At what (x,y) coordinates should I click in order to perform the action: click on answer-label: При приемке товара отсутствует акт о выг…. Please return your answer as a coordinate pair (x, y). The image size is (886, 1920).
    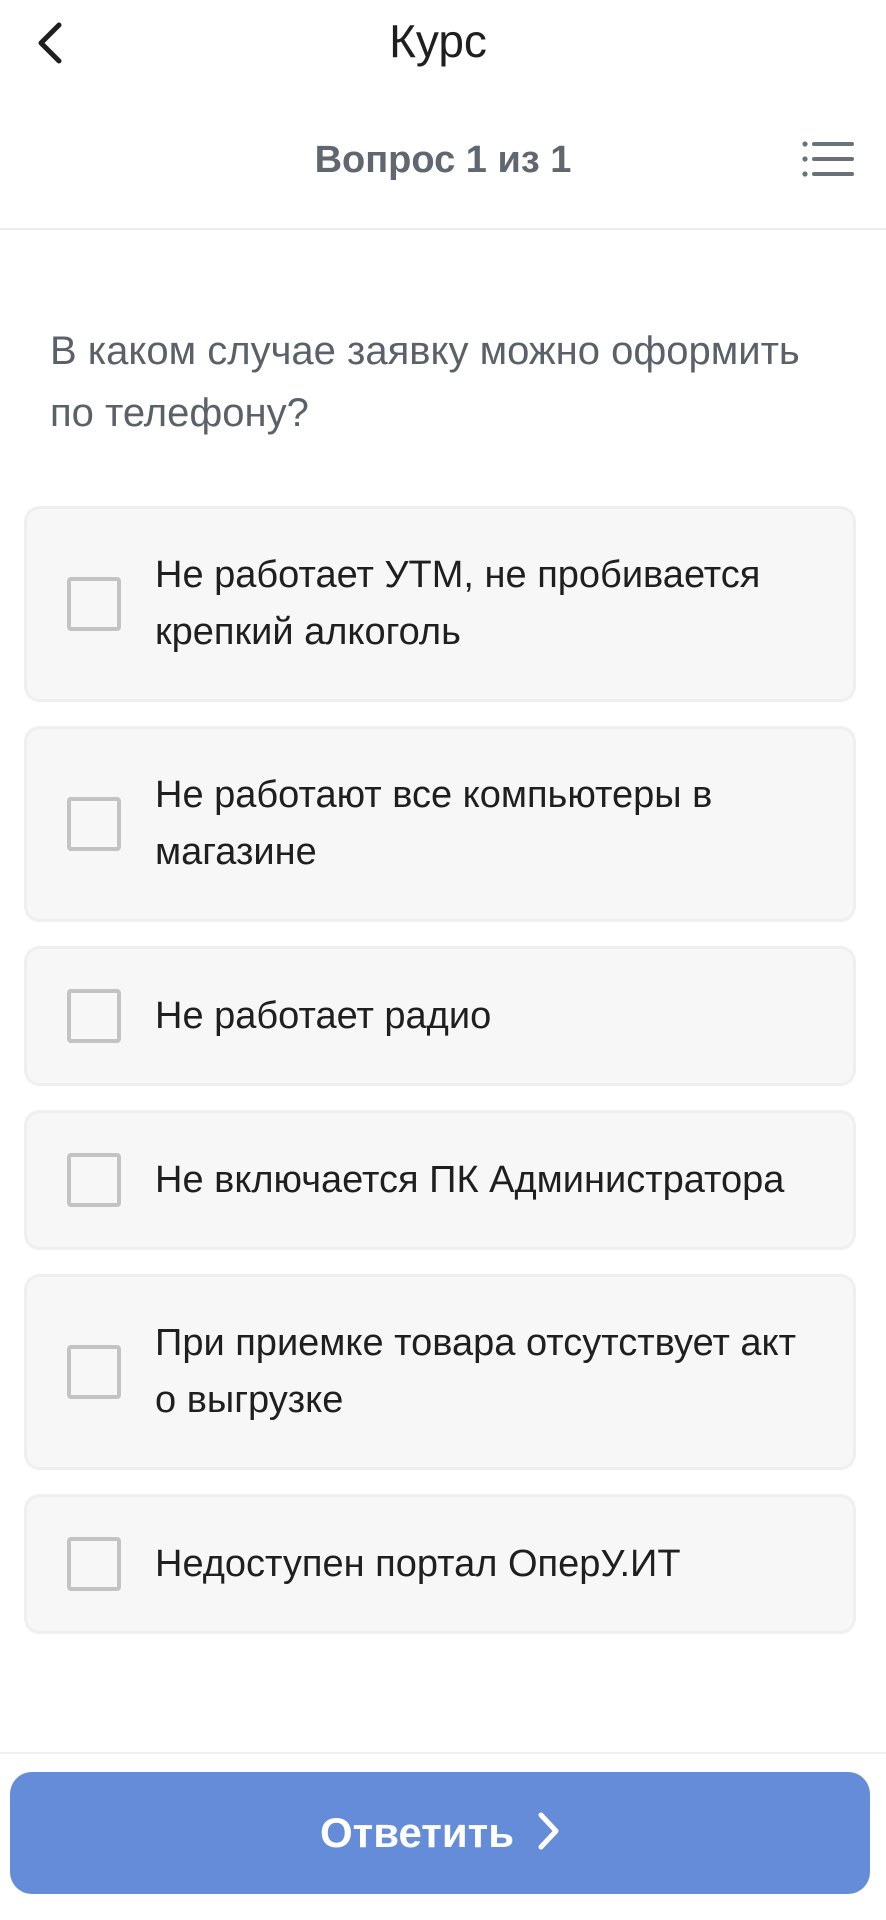
    Looking at the image, I should click on (476, 1371).